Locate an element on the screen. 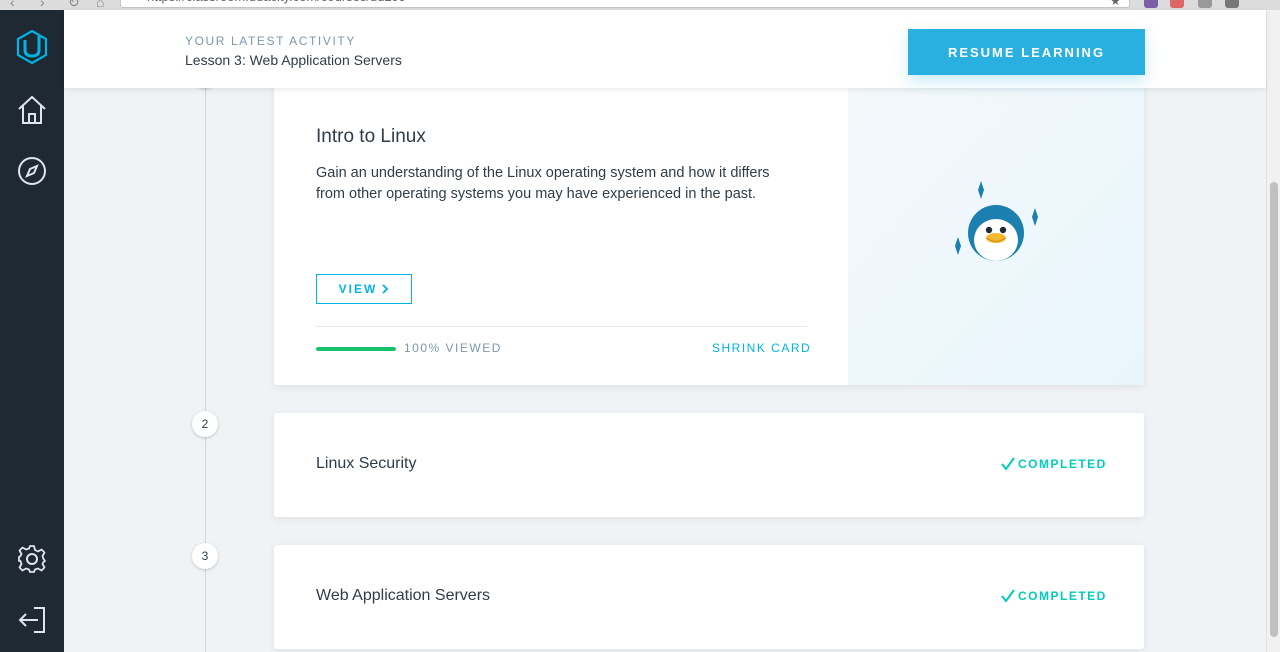 This screenshot has width=1280, height=652. card-divider is located at coordinates (561, 326).